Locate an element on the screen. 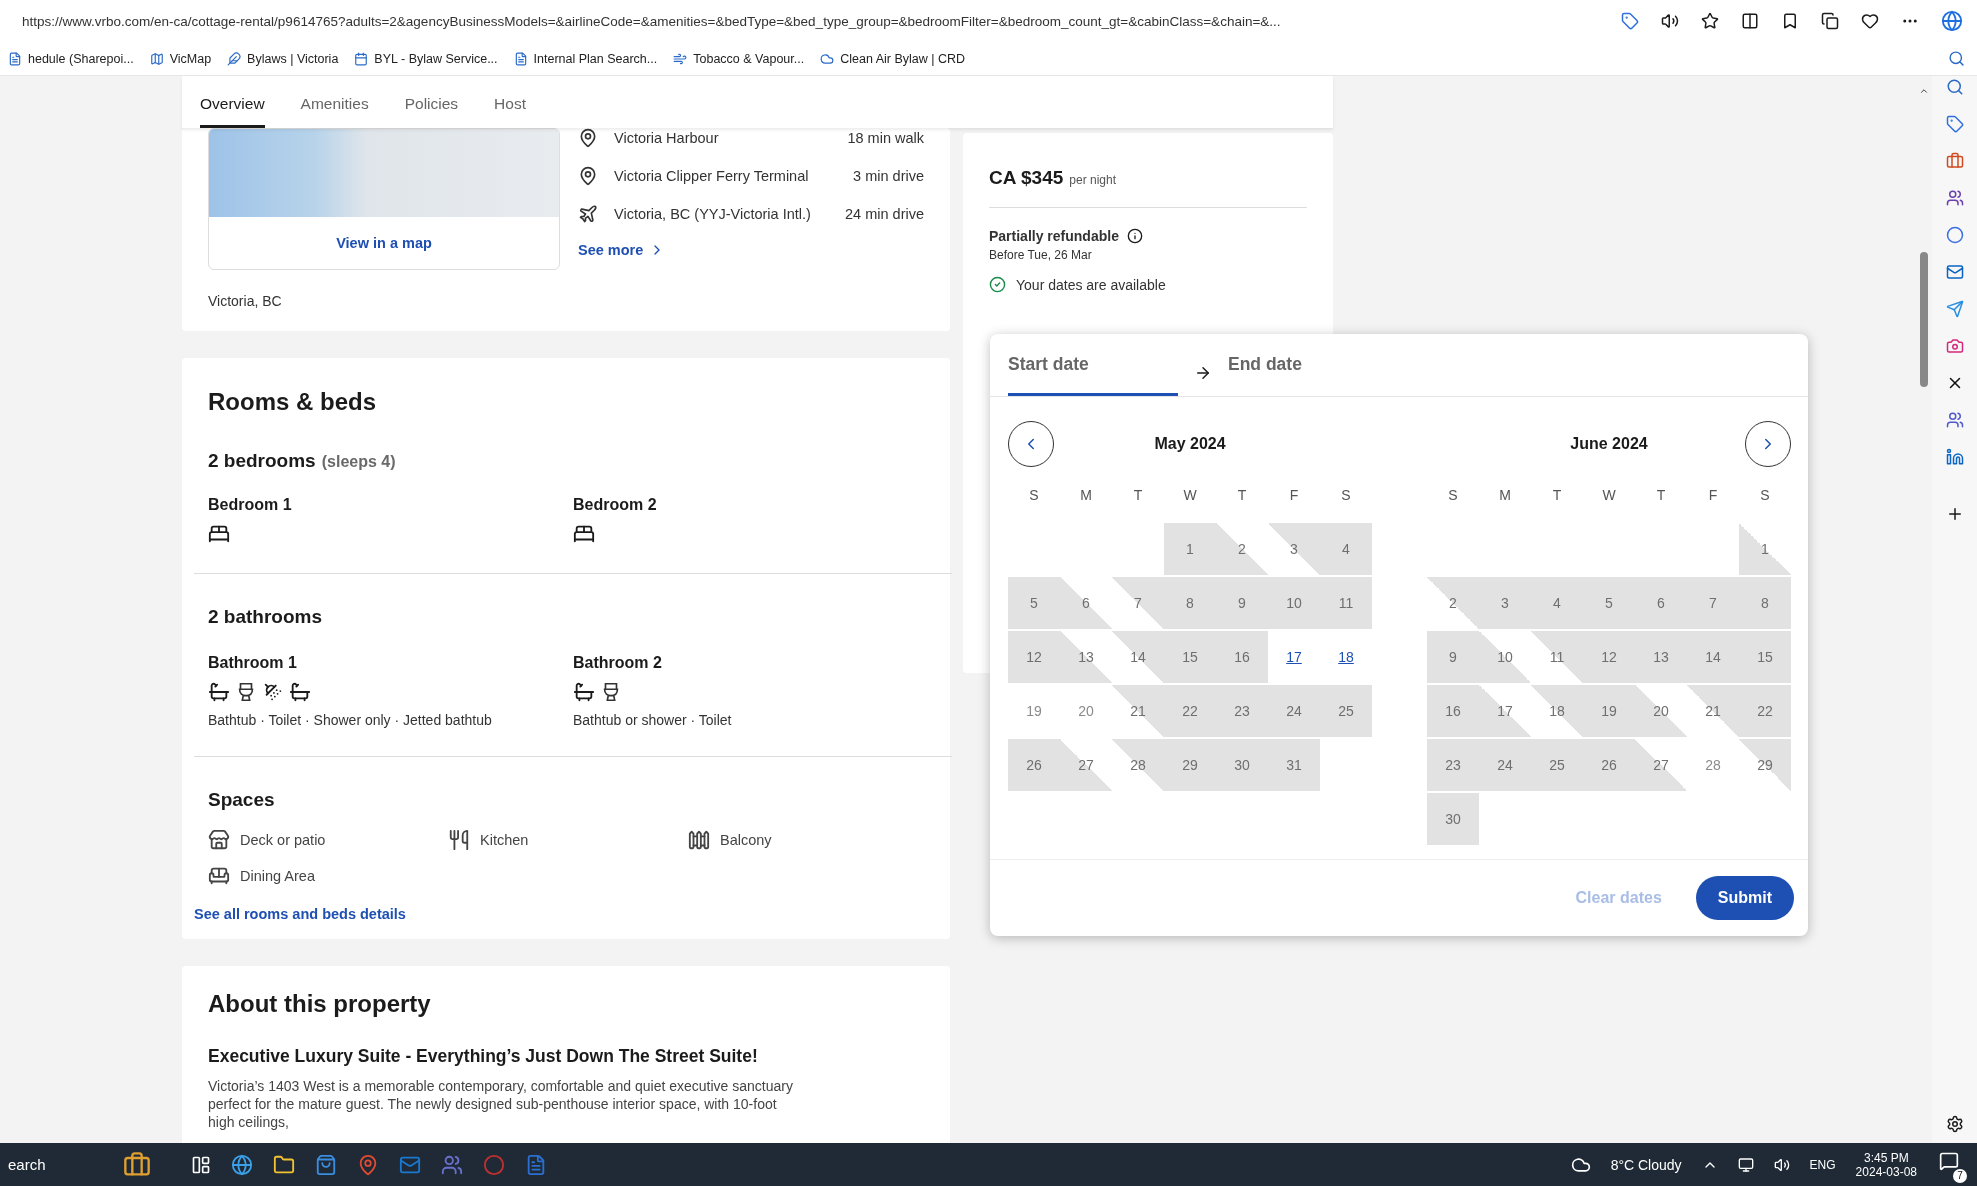 The width and height of the screenshot is (1977, 1186). section-tab: Amenities is located at coordinates (334, 111).